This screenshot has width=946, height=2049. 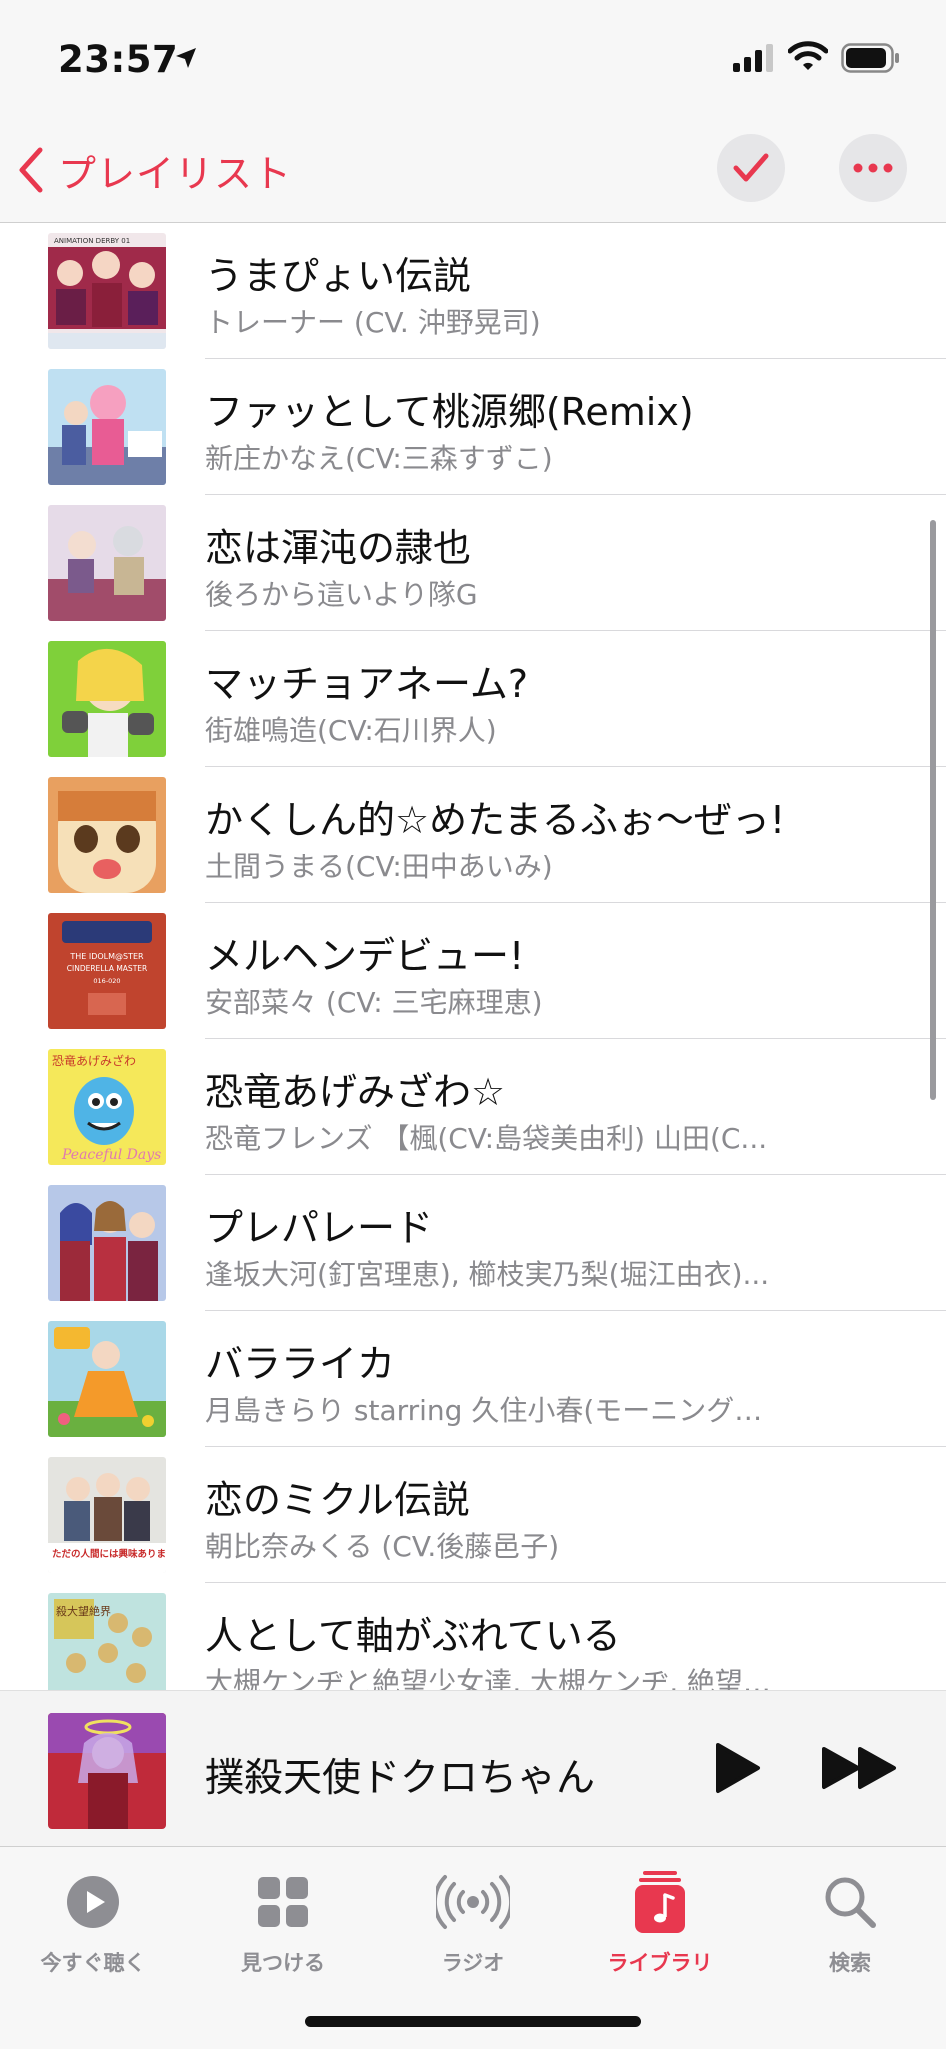 What do you see at coordinates (400, 1778) in the screenshot?
I see `now-playing-title: 撲殺天使ドクロちゃん` at bounding box center [400, 1778].